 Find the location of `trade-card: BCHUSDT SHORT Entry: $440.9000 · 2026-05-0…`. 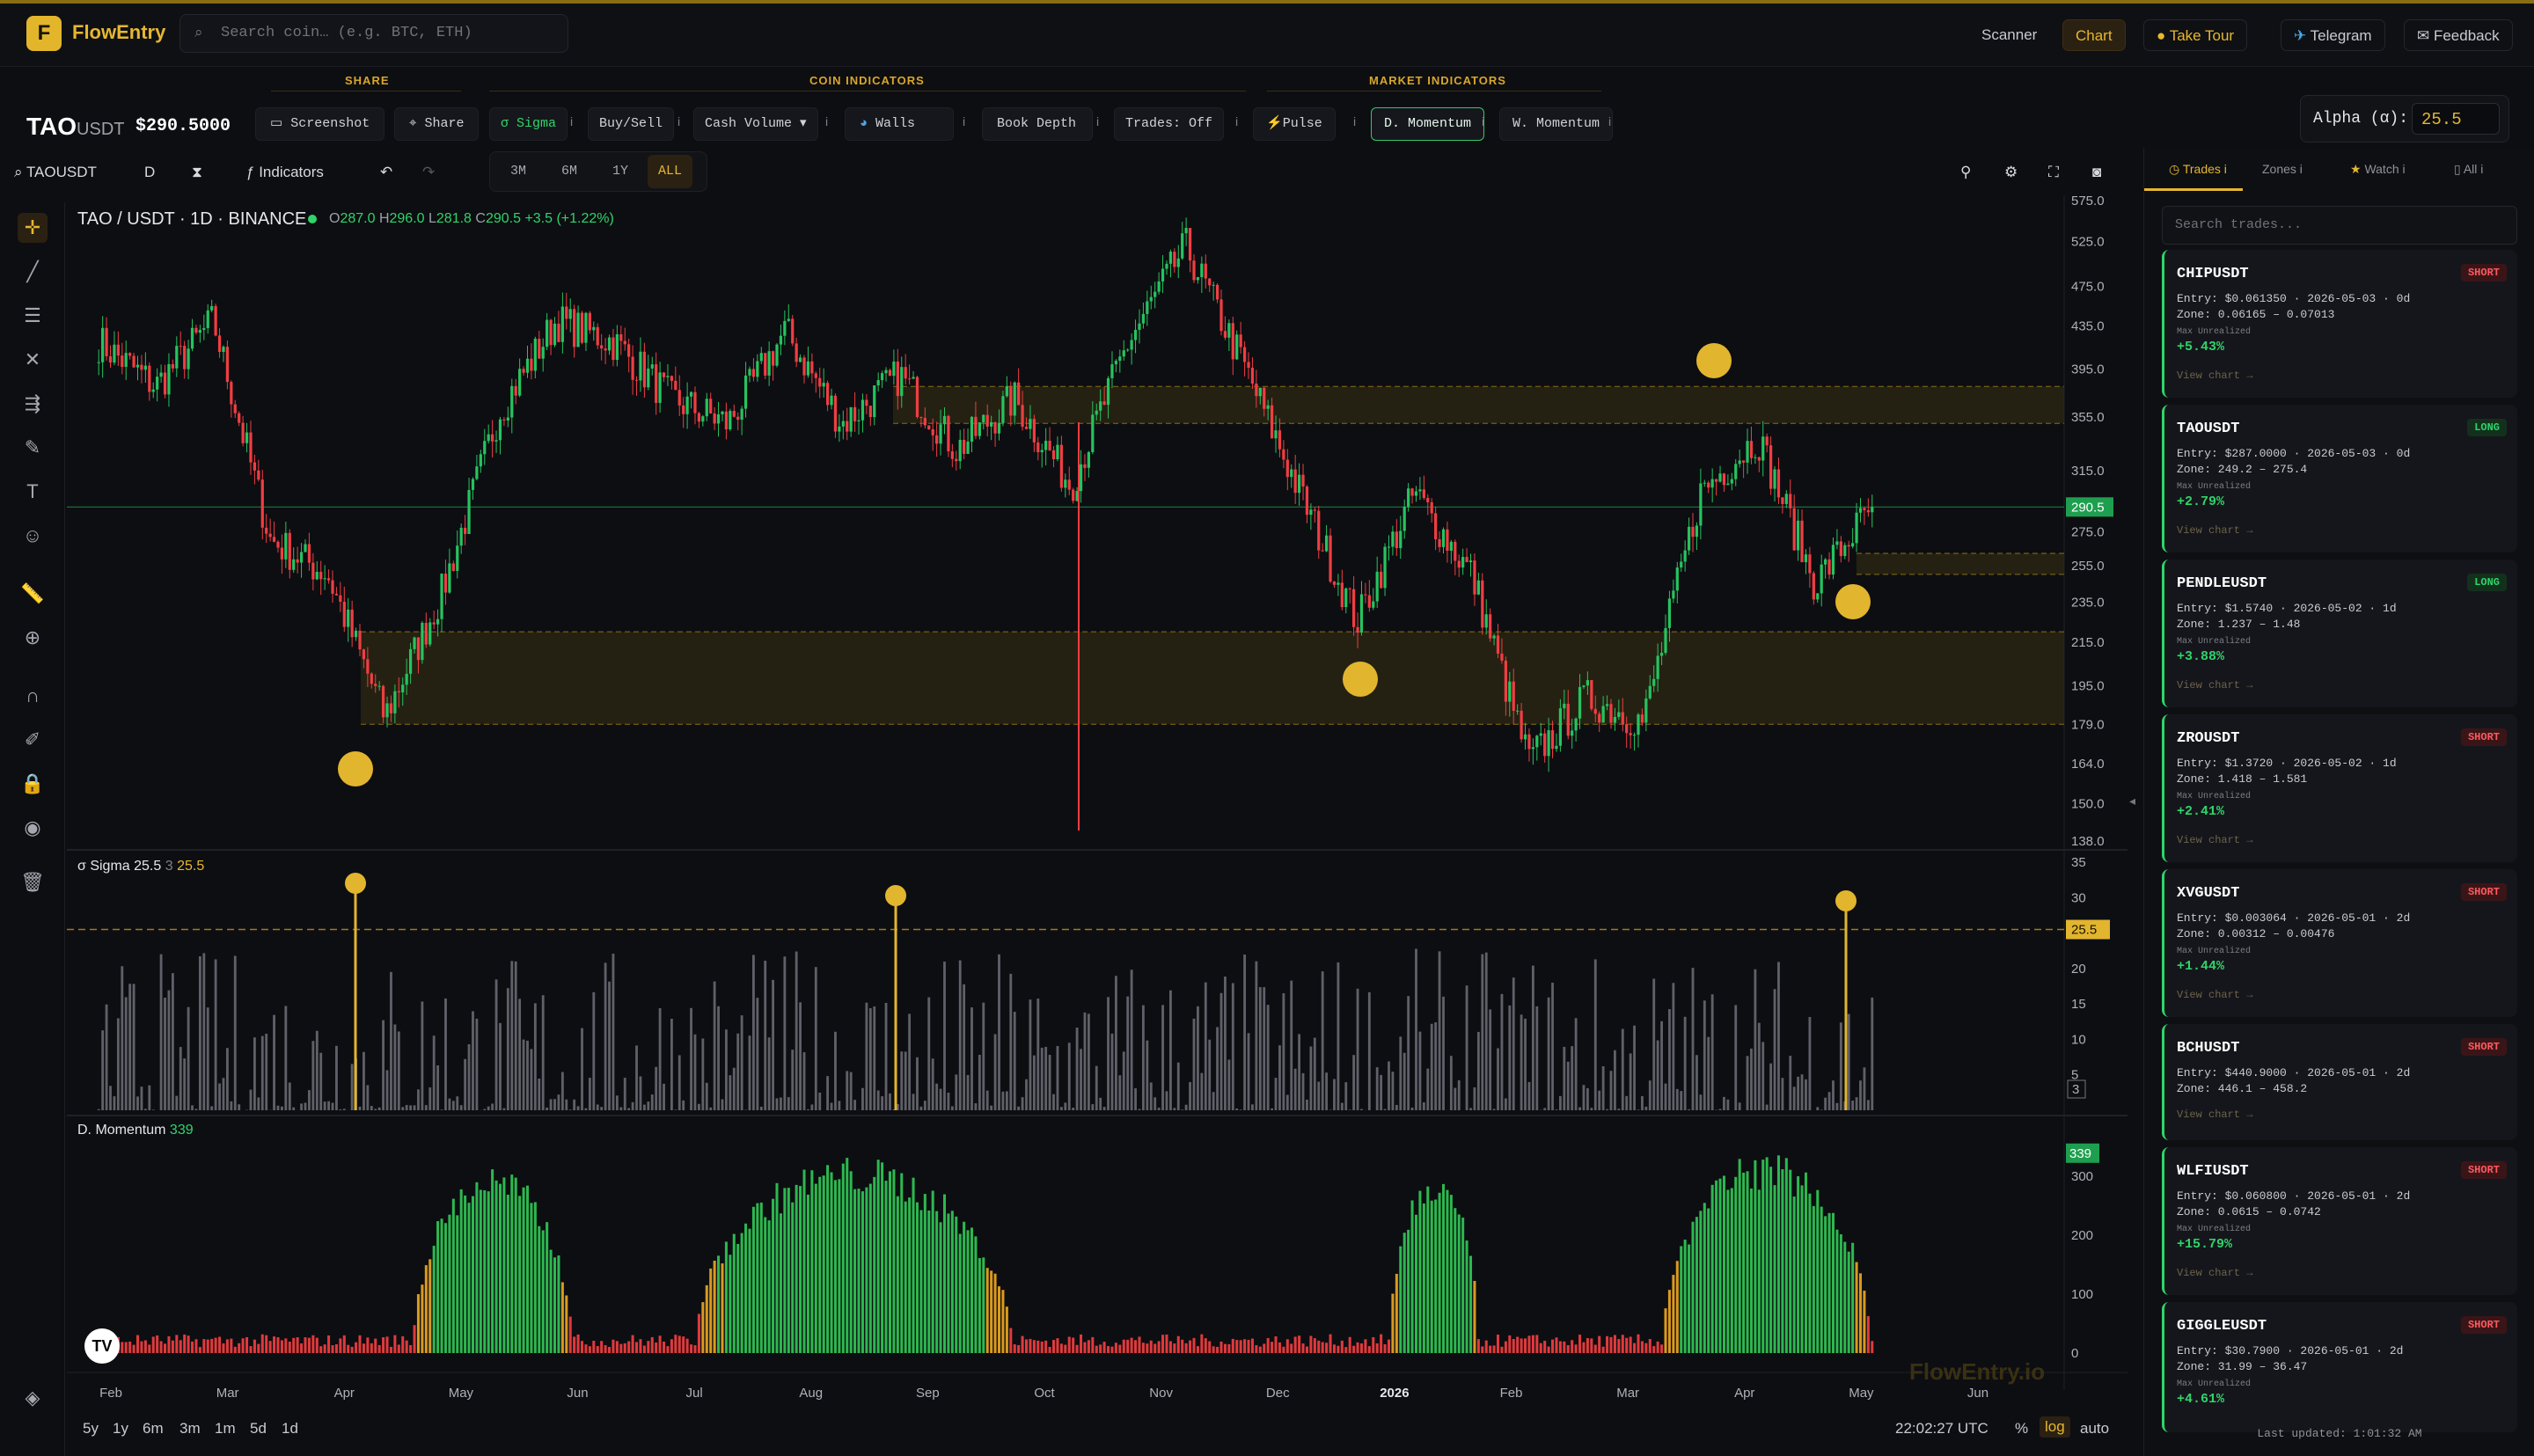

trade-card: BCHUSDT SHORT Entry: $440.9000 · 2026-05-0… is located at coordinates (2339, 1082).